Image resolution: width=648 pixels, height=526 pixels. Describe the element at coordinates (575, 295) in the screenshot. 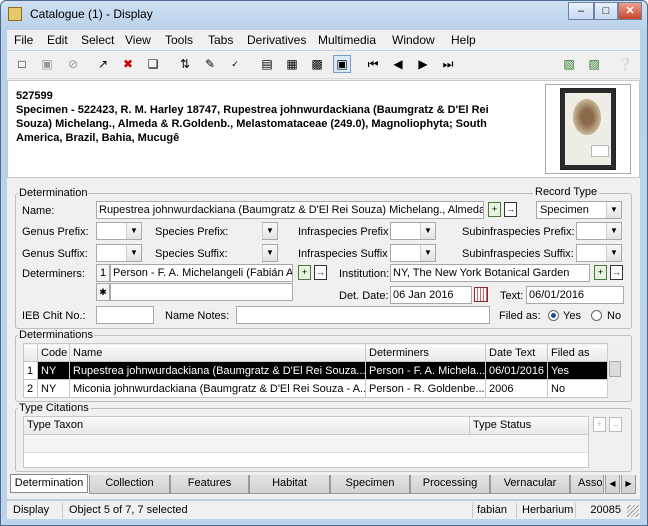

I see `text-field: 06/01/2016` at that location.